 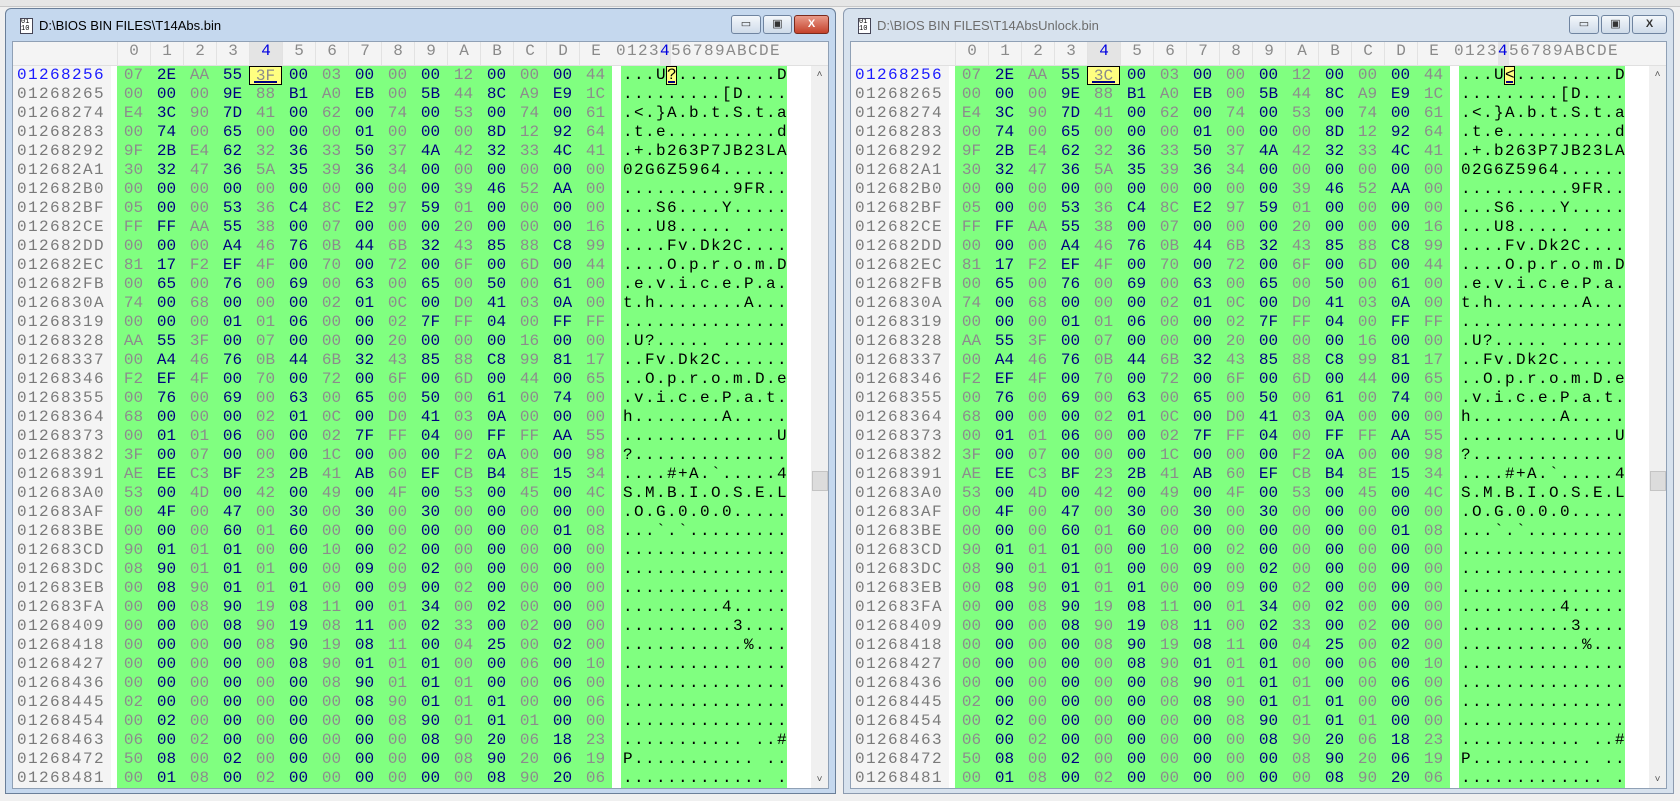 I want to click on hex-byte: A4, so click(x=1004, y=360).